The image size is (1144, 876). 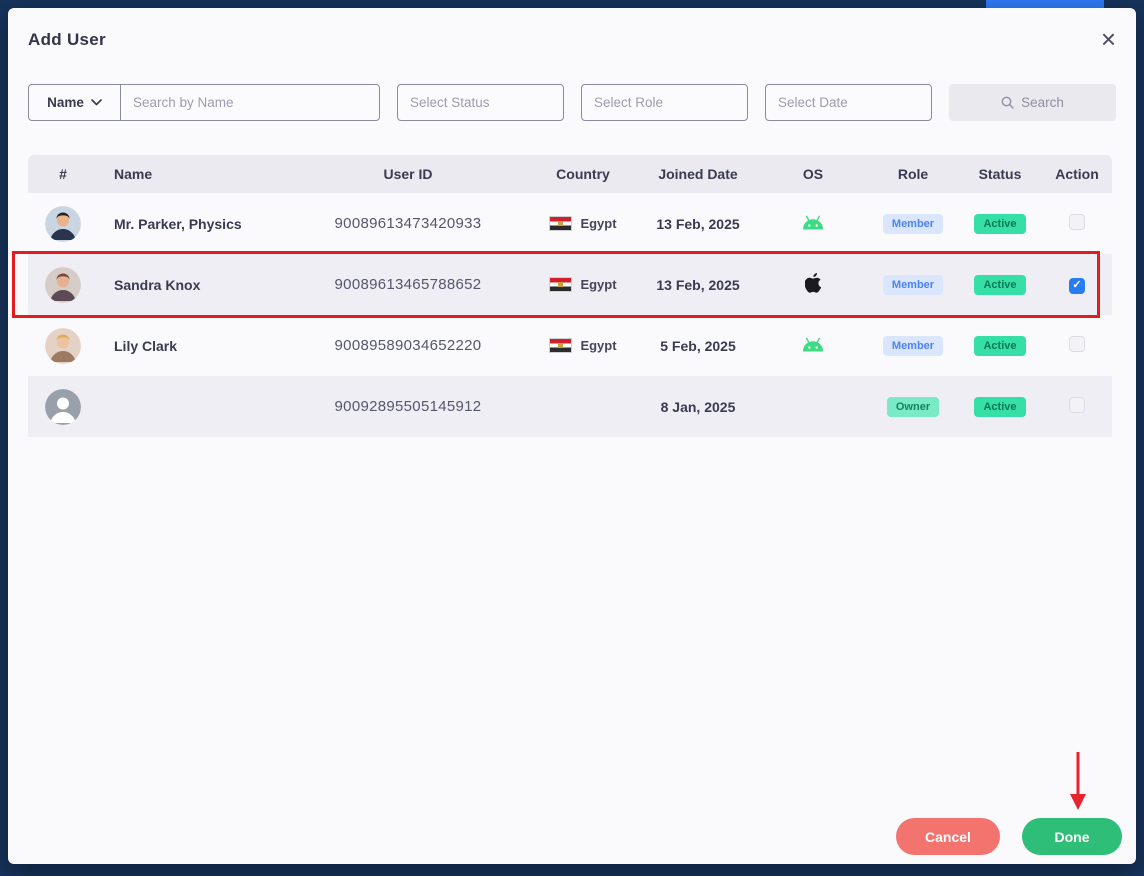 I want to click on col-header-role: Role, so click(x=913, y=174).